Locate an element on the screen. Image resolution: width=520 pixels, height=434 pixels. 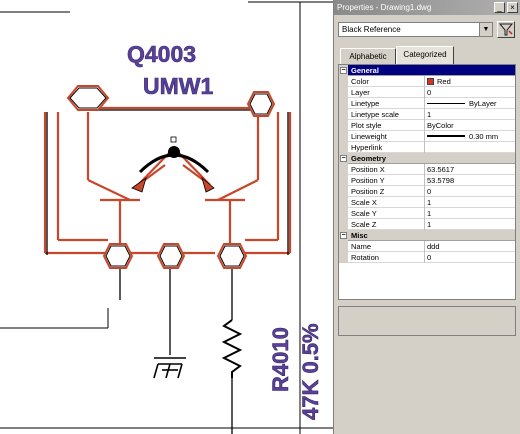
property-value: 0.30 mm is located at coordinates (471, 136).